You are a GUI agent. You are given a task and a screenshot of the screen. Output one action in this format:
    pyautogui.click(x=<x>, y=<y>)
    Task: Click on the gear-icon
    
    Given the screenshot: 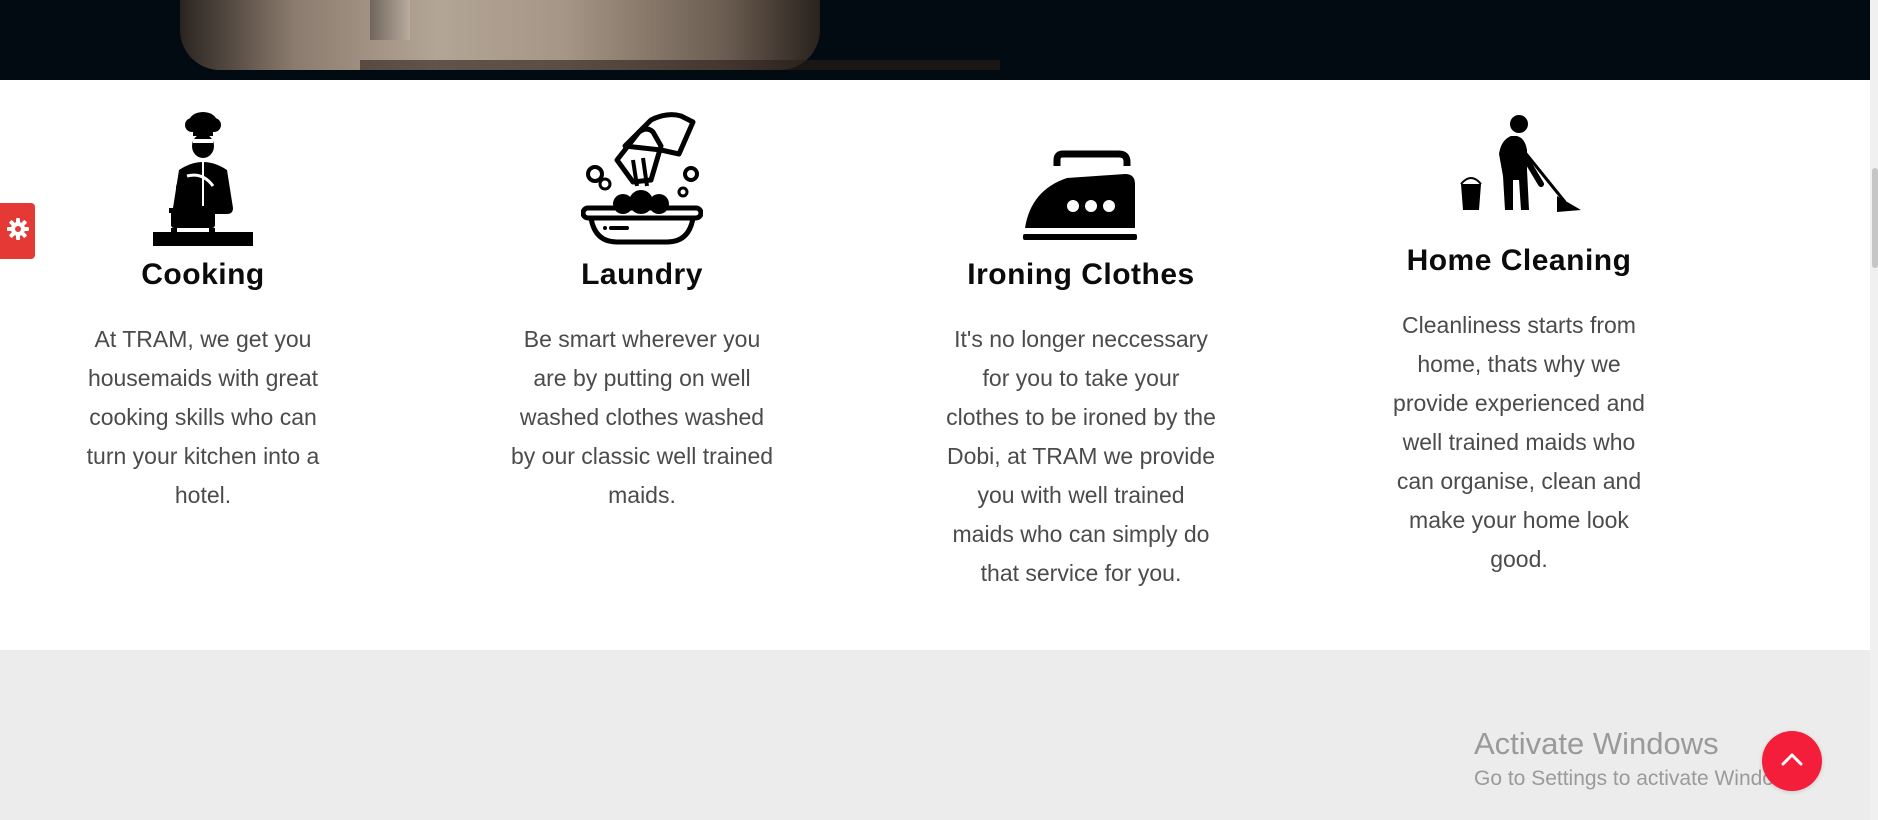 What is the action you would take?
    pyautogui.click(x=18, y=231)
    